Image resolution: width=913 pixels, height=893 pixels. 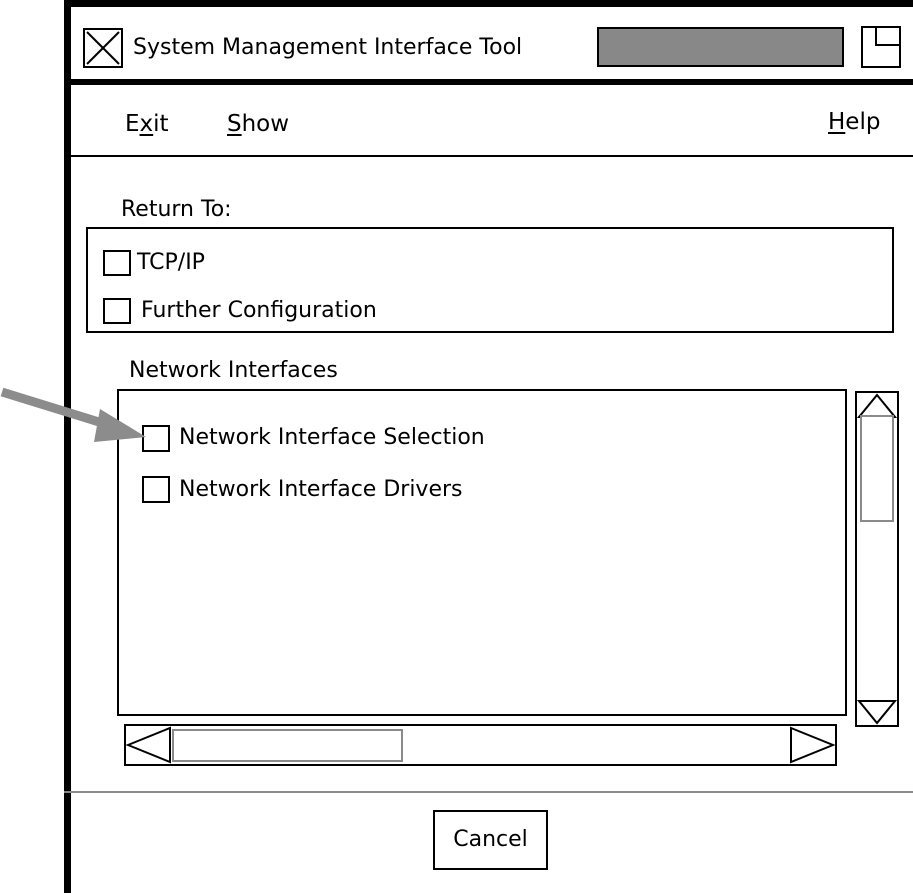 What do you see at coordinates (171, 262) in the screenshot?
I see `tcpip-label: TCP/IP` at bounding box center [171, 262].